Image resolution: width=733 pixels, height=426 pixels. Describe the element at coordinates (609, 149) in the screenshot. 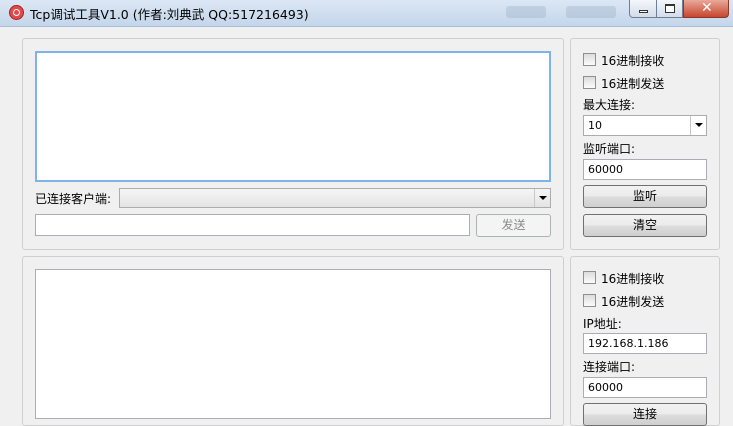

I see `listen-port-label: 监听端口:` at that location.